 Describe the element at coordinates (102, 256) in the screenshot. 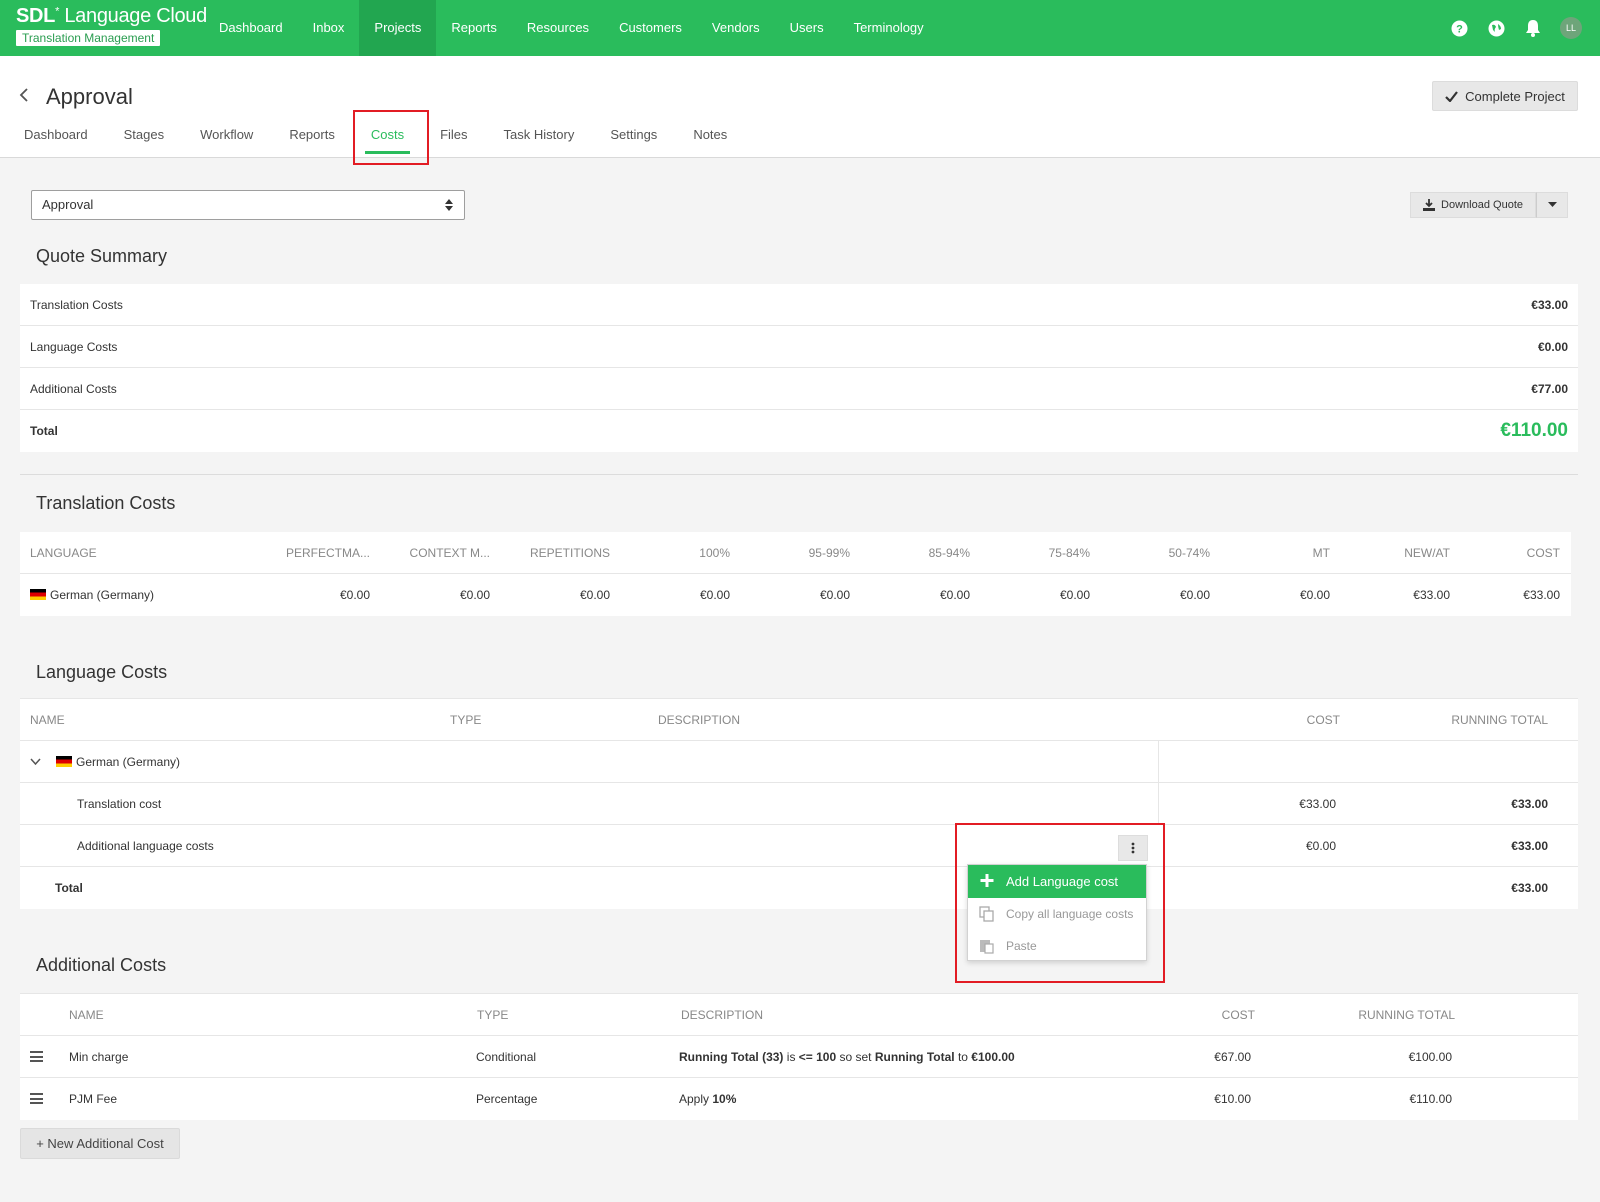

I see `quote-summary-title: Quote Summary` at that location.